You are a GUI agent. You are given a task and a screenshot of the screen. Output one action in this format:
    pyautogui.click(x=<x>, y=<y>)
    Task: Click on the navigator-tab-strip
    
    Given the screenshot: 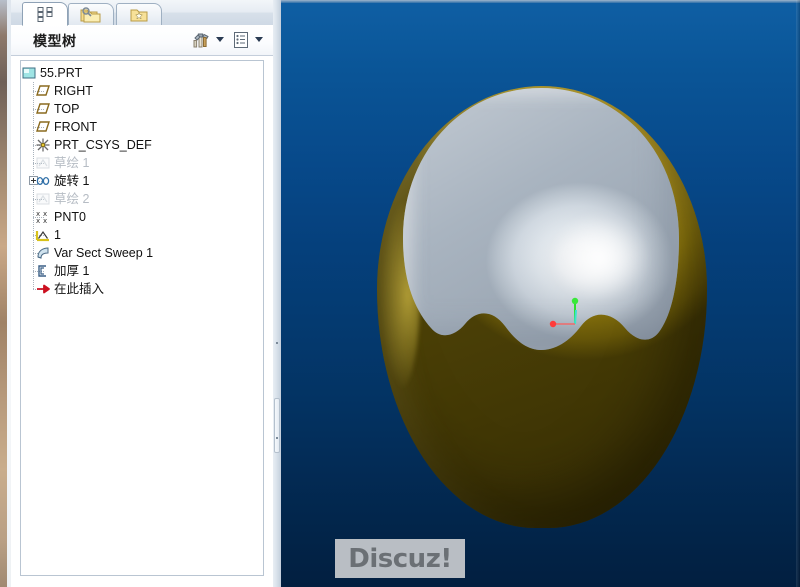 What is the action you would take?
    pyautogui.click(x=142, y=13)
    